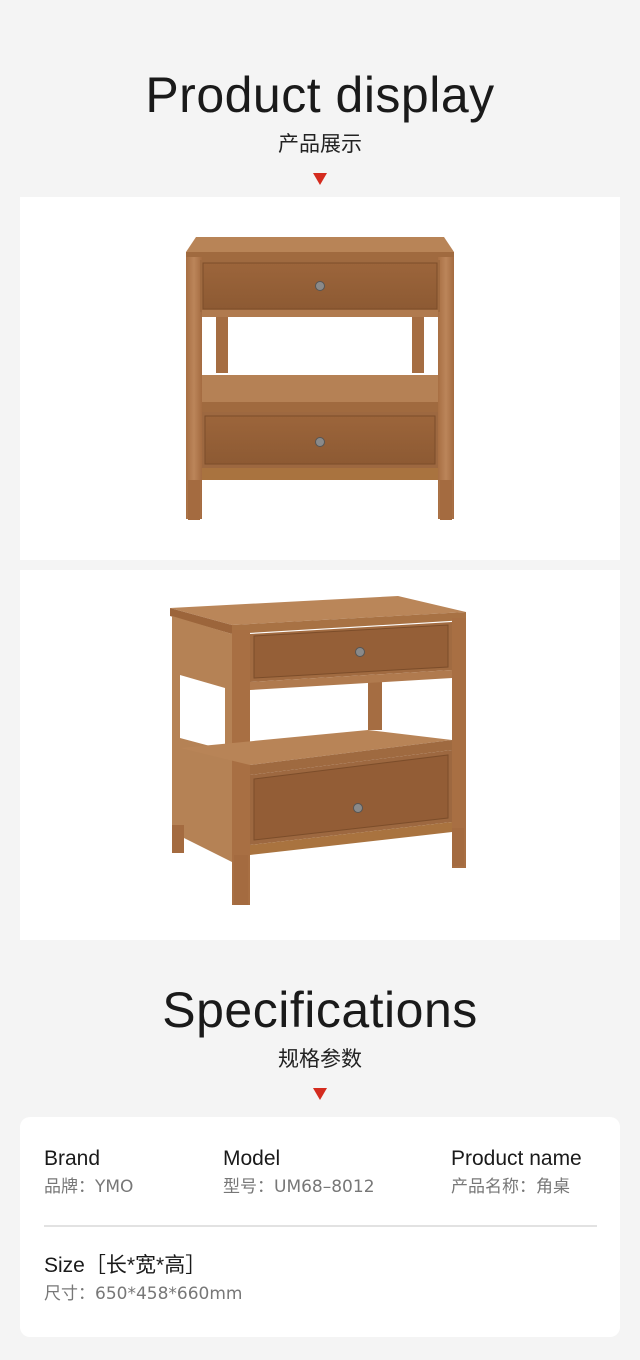 The width and height of the screenshot is (640, 1360). Describe the element at coordinates (516, 1172) in the screenshot. I see `spec-product-name: Product name 产品名称：角桌` at that location.